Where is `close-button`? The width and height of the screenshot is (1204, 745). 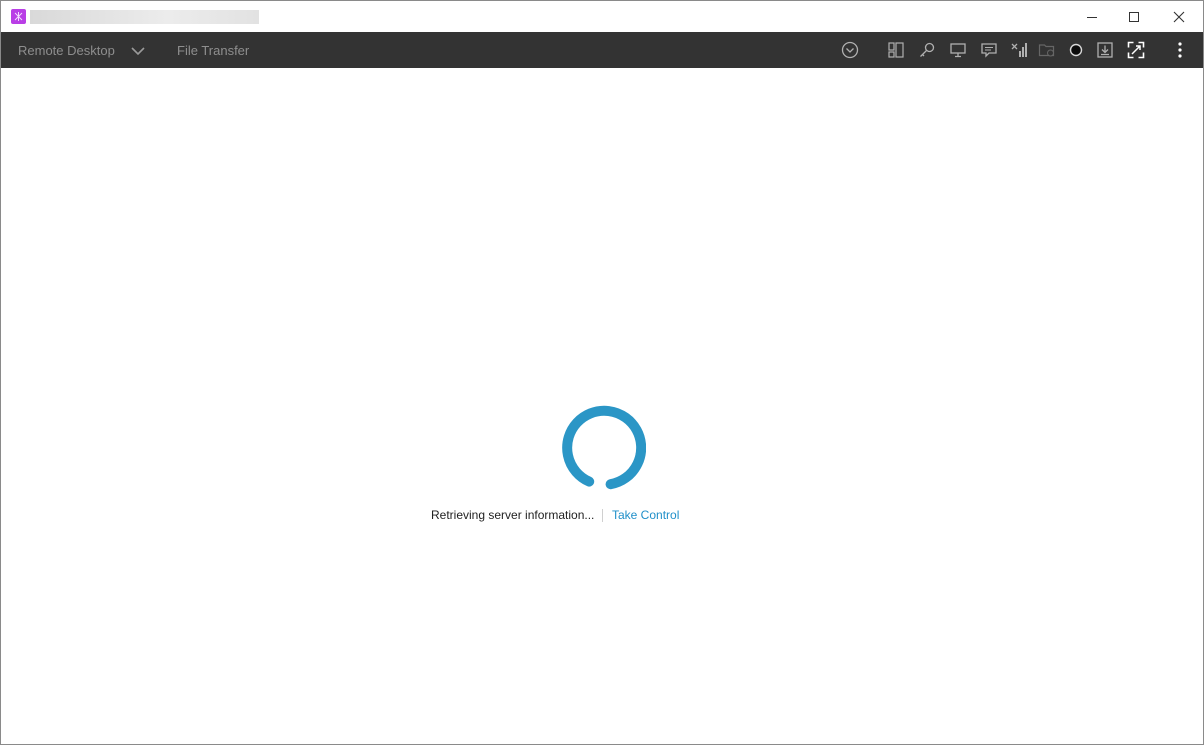 close-button is located at coordinates (1179, 16).